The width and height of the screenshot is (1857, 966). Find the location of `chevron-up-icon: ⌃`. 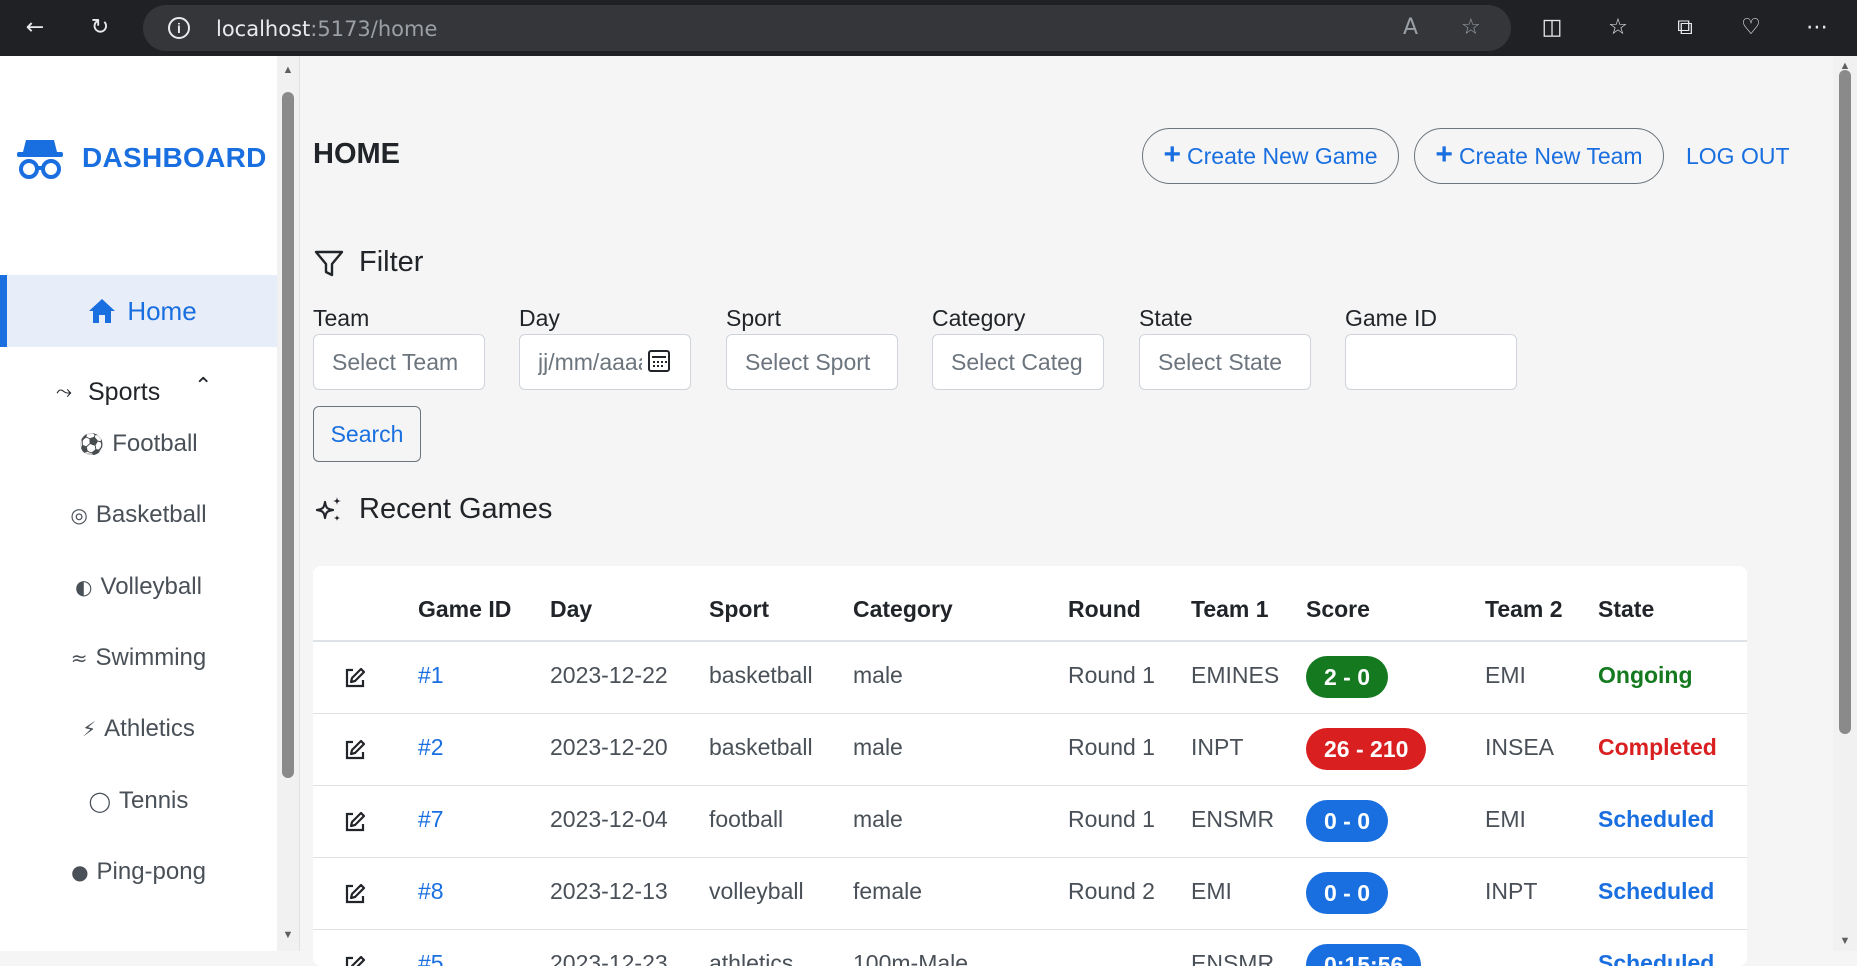

chevron-up-icon: ⌃ is located at coordinates (203, 386).